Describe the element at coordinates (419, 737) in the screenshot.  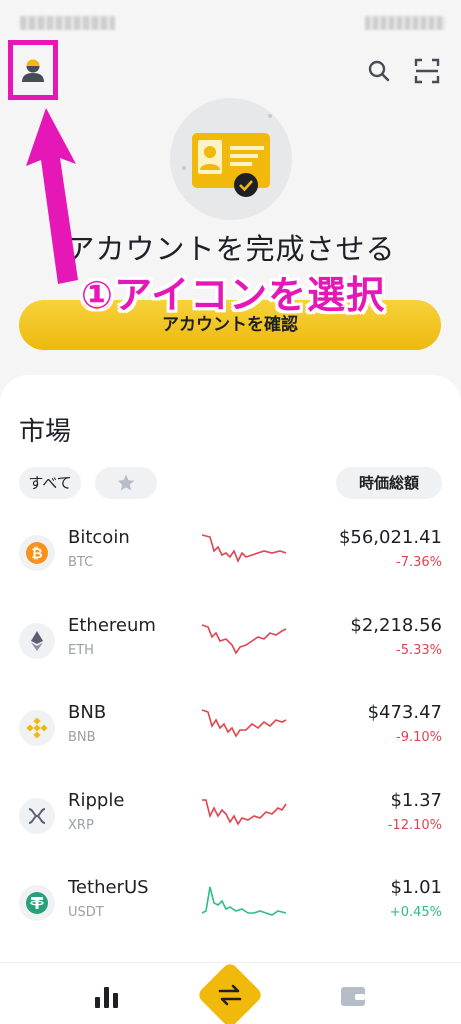
I see `coin-change: -9.10%` at that location.